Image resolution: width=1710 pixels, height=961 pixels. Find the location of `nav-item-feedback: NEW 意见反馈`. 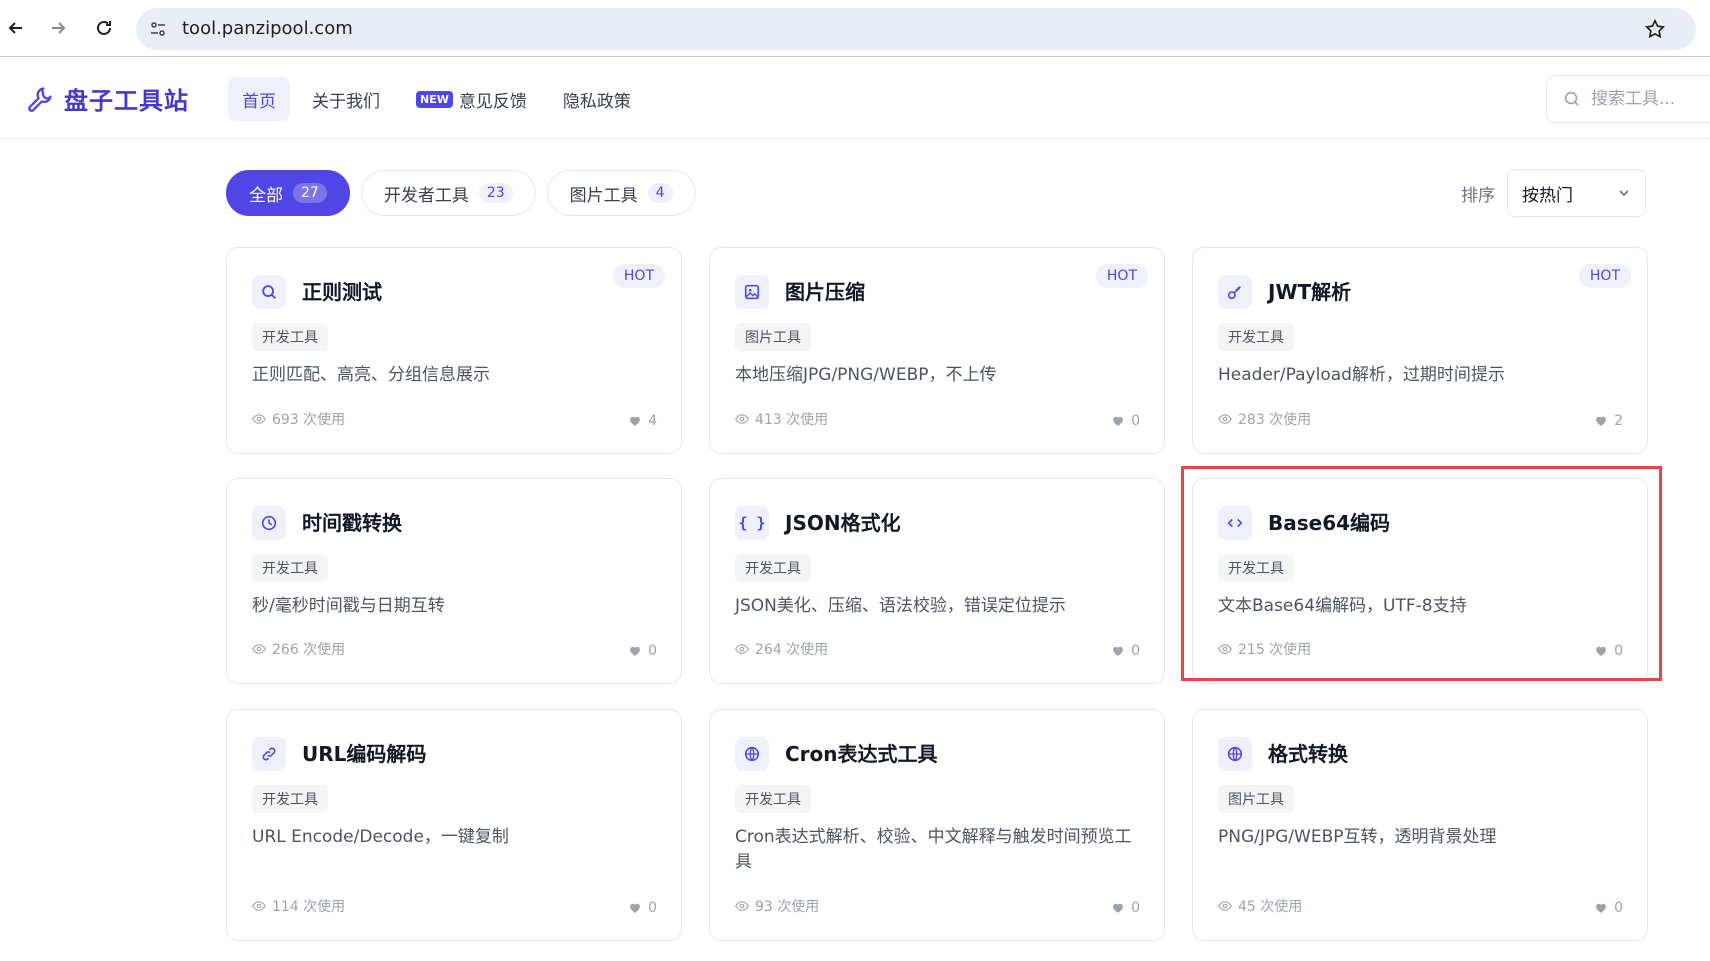

nav-item-feedback: NEW 意见反馈 is located at coordinates (471, 99).